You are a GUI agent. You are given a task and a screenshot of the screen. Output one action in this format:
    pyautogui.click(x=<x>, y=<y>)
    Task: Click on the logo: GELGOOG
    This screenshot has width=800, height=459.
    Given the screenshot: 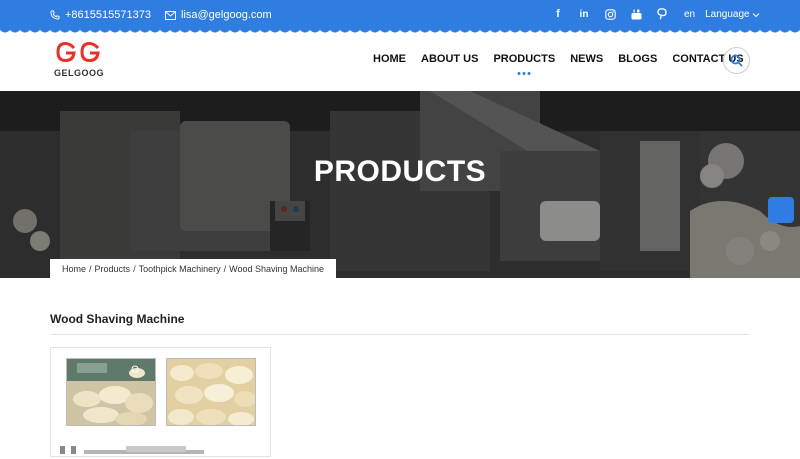 What is the action you would take?
    pyautogui.click(x=82, y=61)
    